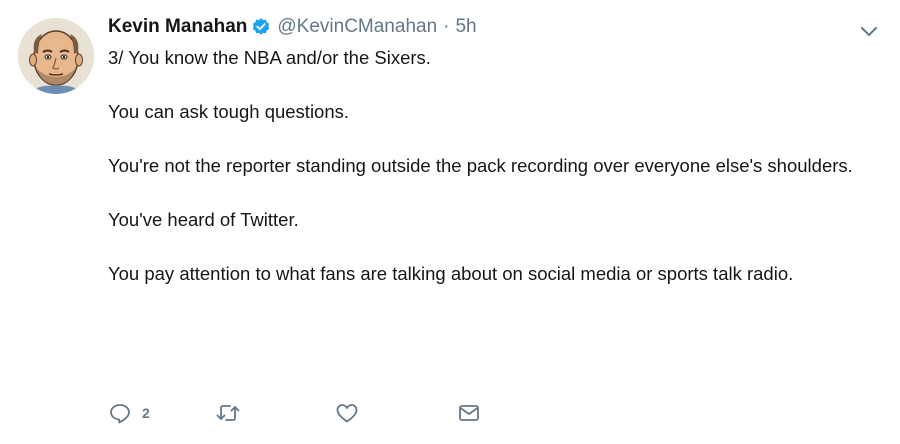 The image size is (900, 444). Describe the element at coordinates (203, 219) in the screenshot. I see `tweet-paragraph: You've heard of Twitter.` at that location.